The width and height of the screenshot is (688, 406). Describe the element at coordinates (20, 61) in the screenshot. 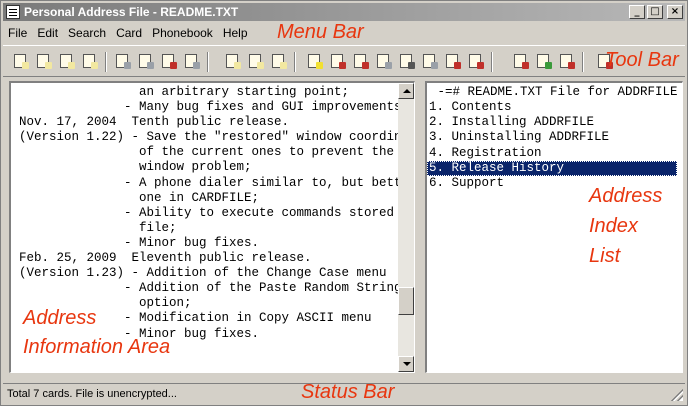

I see `new-button` at that location.